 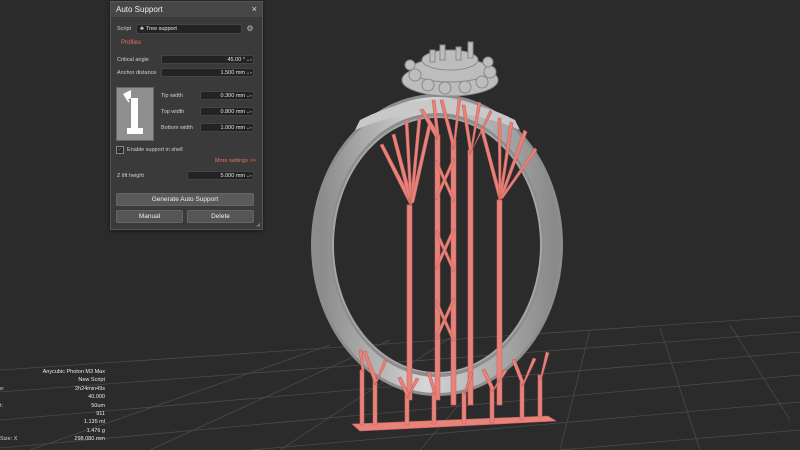 What do you see at coordinates (250, 29) in the screenshot?
I see `gear-icon: ⚙` at bounding box center [250, 29].